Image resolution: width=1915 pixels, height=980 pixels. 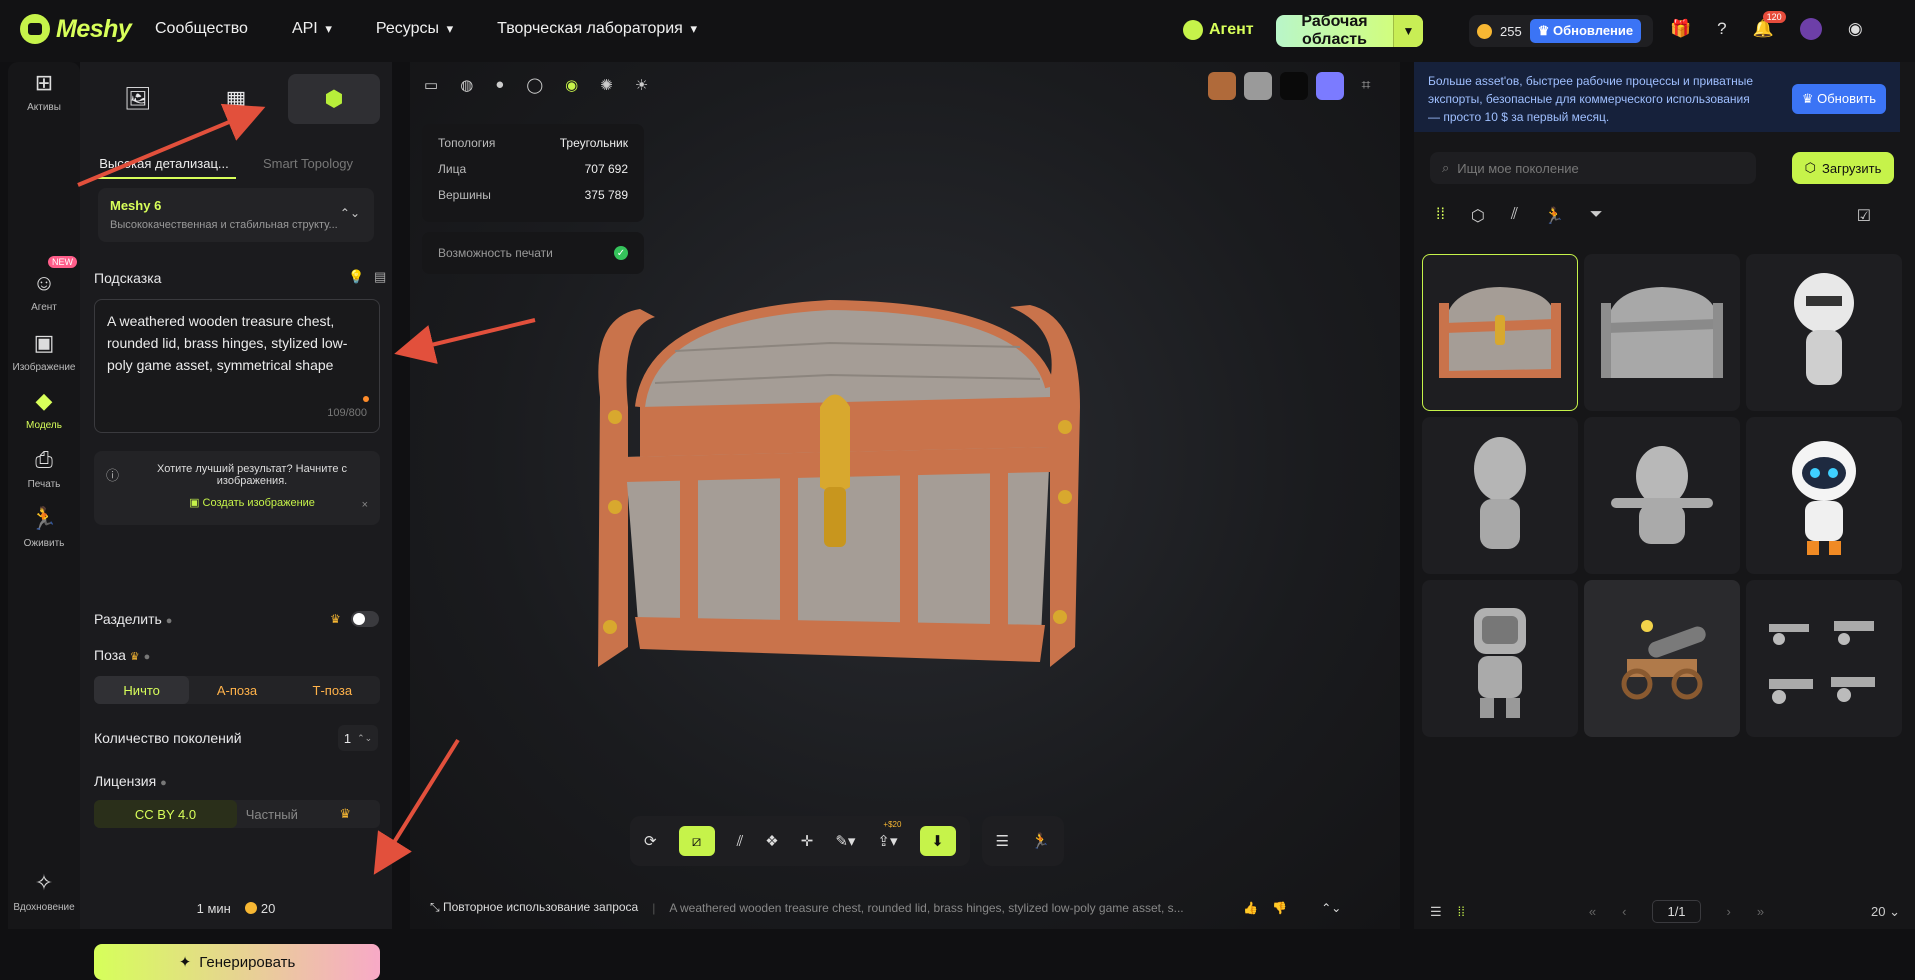 I want to click on agent-link: Агент, so click(x=1218, y=30).